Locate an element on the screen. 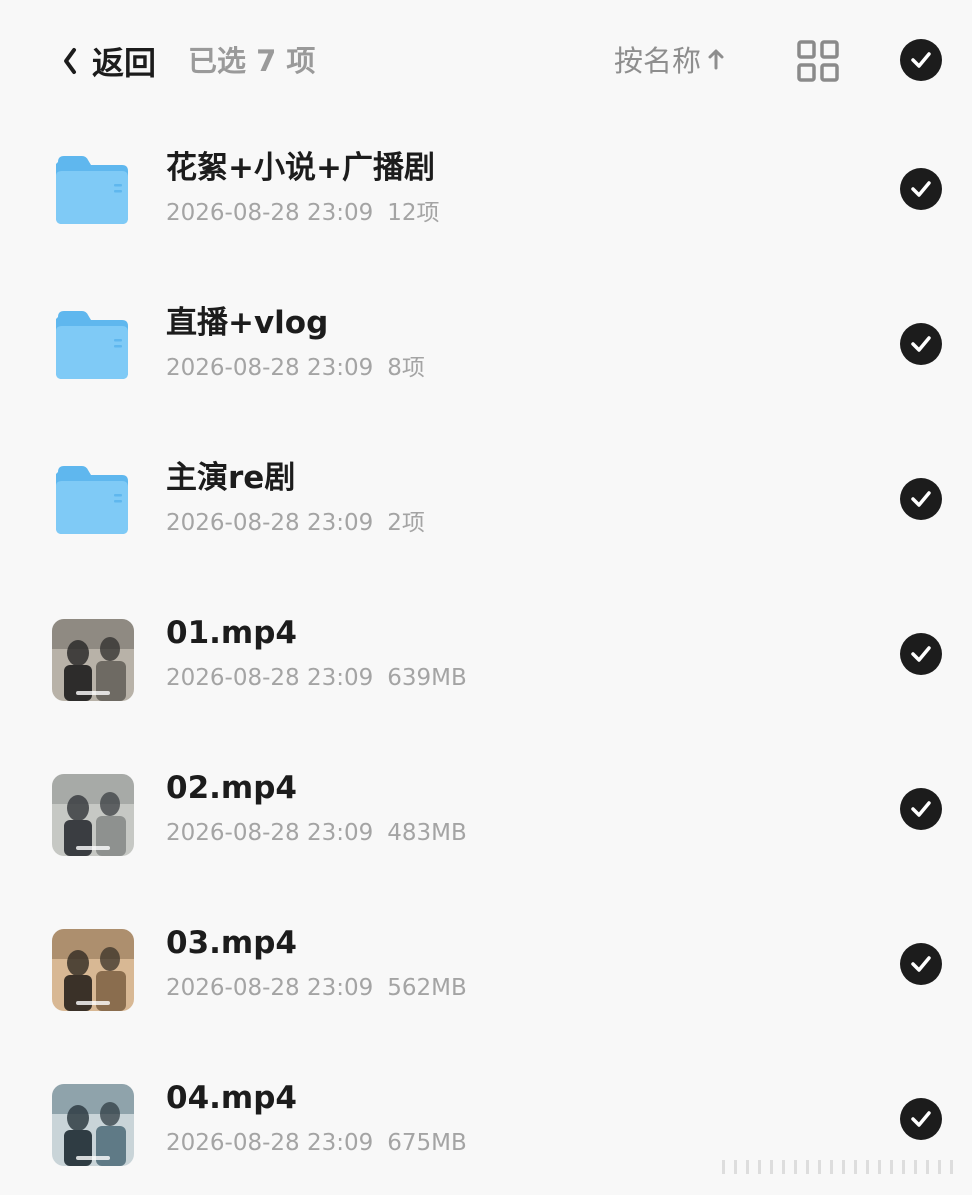 This screenshot has width=972, height=1195. scroll-indicator is located at coordinates (842, 1167).